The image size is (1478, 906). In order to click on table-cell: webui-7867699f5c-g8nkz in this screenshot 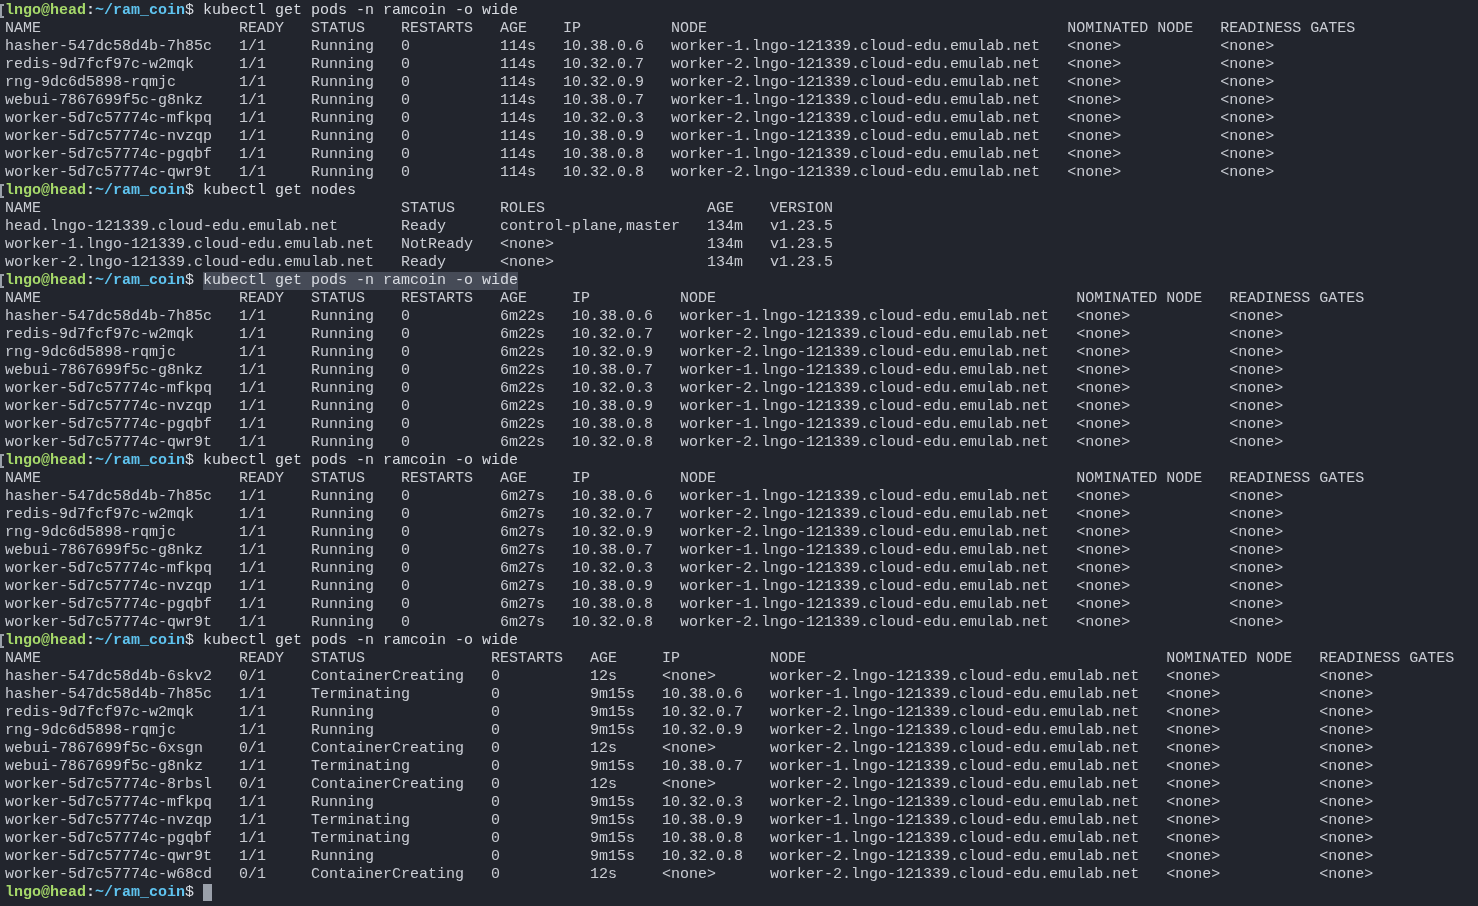, I will do `click(104, 766)`.